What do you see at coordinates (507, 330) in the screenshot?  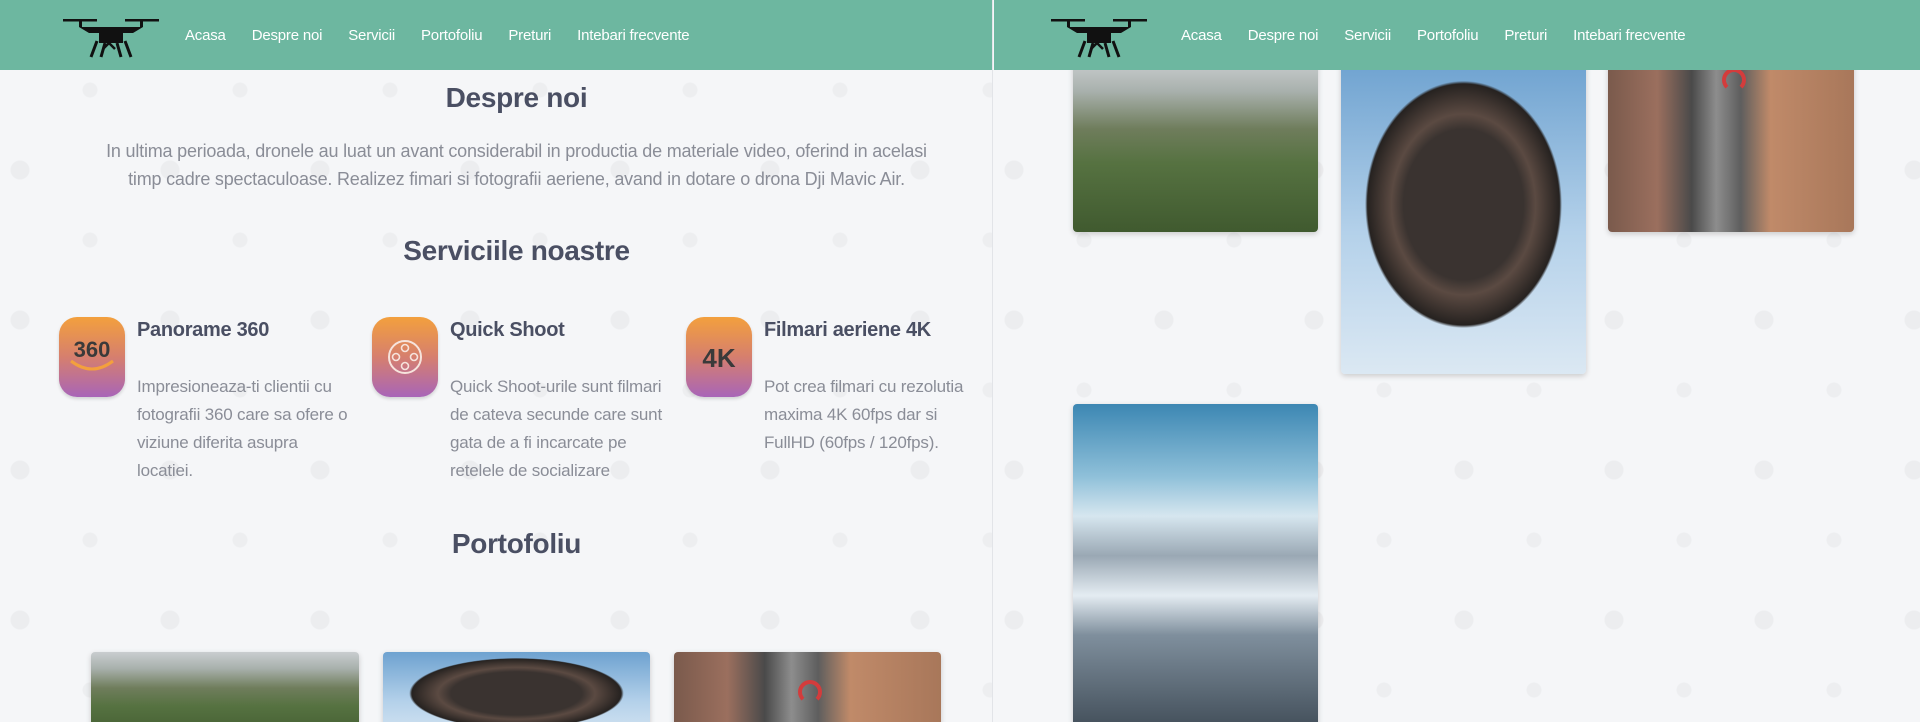 I see `service-title: Quick Shoot` at bounding box center [507, 330].